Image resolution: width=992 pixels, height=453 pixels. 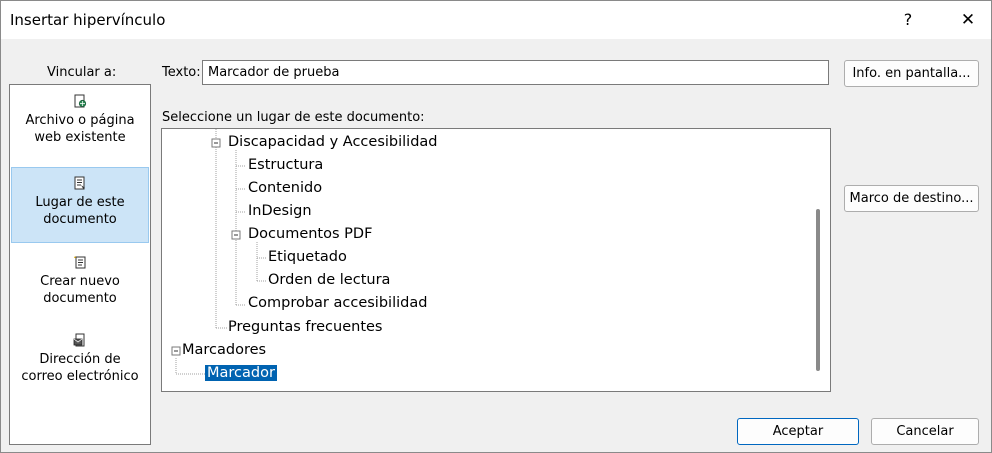 What do you see at coordinates (908, 20) in the screenshot?
I see `help-button: ?` at bounding box center [908, 20].